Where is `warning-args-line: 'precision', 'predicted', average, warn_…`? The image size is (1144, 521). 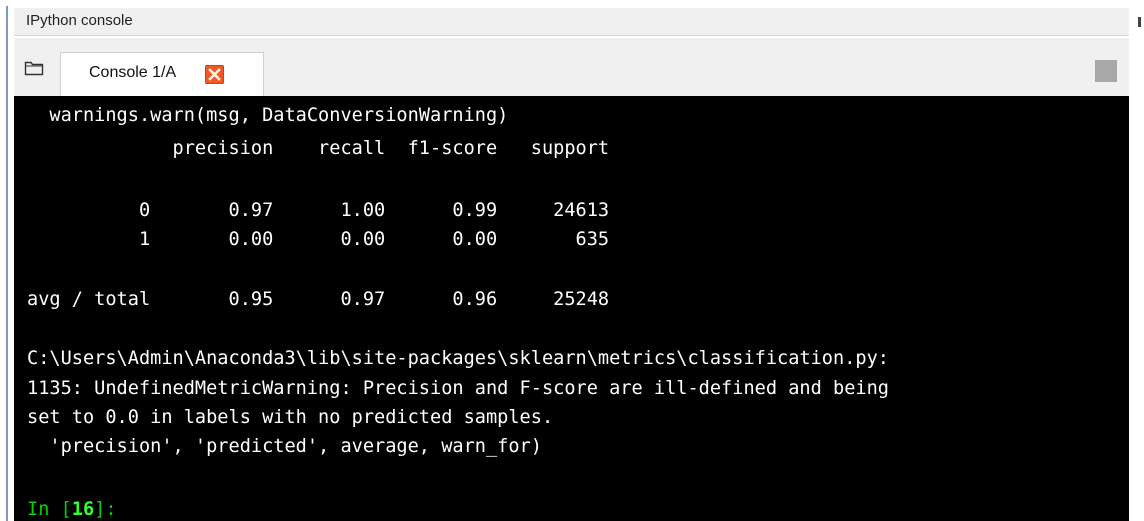 warning-args-line: 'precision', 'predicted', average, warn_… is located at coordinates (284, 446).